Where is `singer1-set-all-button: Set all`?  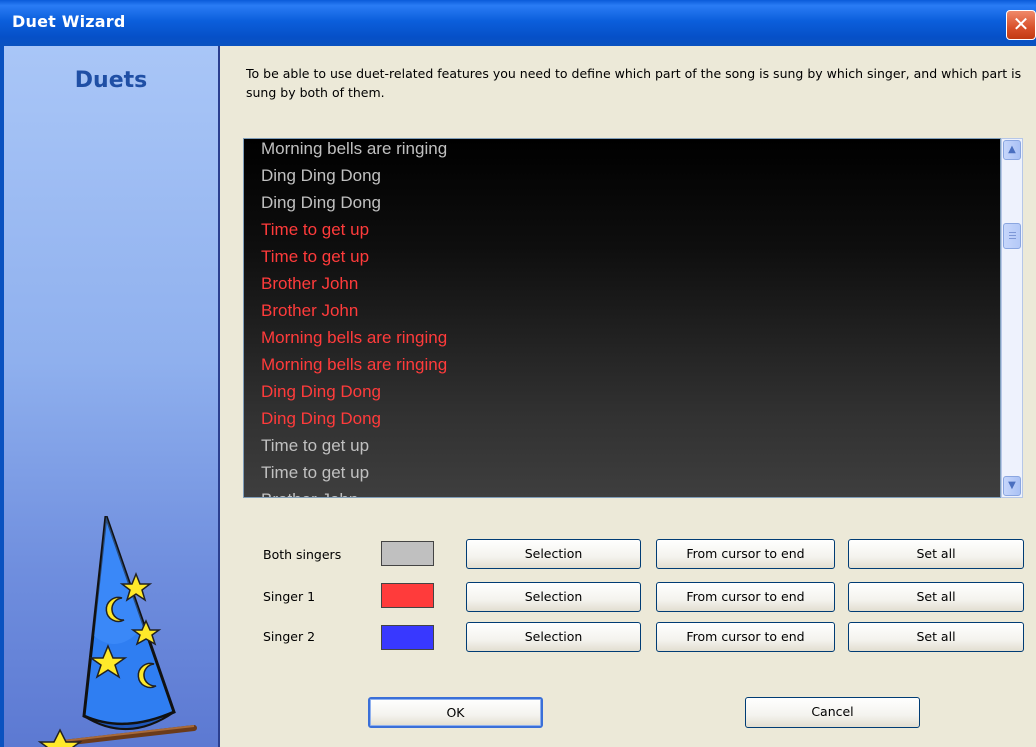 singer1-set-all-button: Set all is located at coordinates (936, 597).